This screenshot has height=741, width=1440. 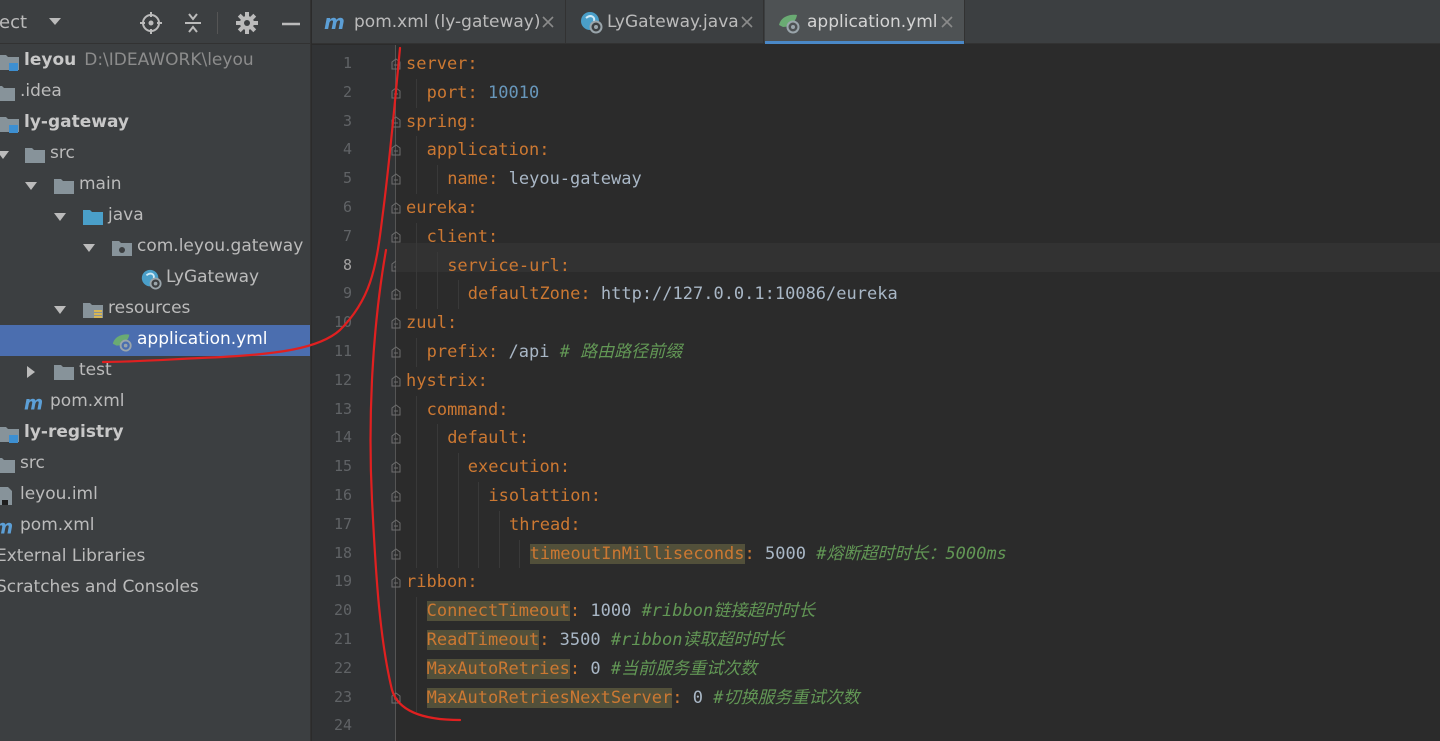 I want to click on tree-item: LyGateway, so click(x=155, y=278).